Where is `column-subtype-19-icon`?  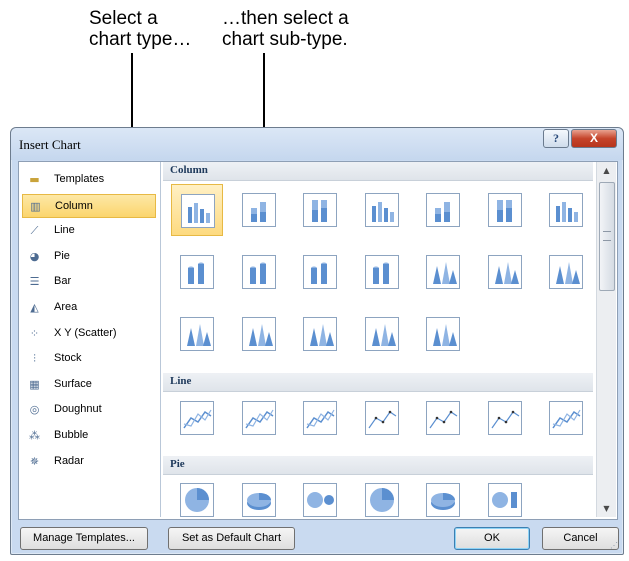
column-subtype-19-icon is located at coordinates (443, 334).